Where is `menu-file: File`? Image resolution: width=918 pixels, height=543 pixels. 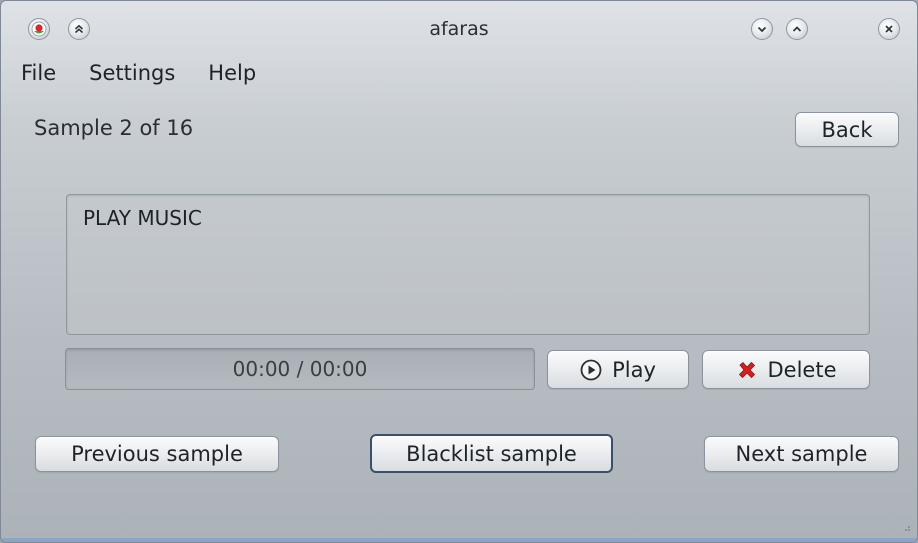
menu-file: File is located at coordinates (38, 73).